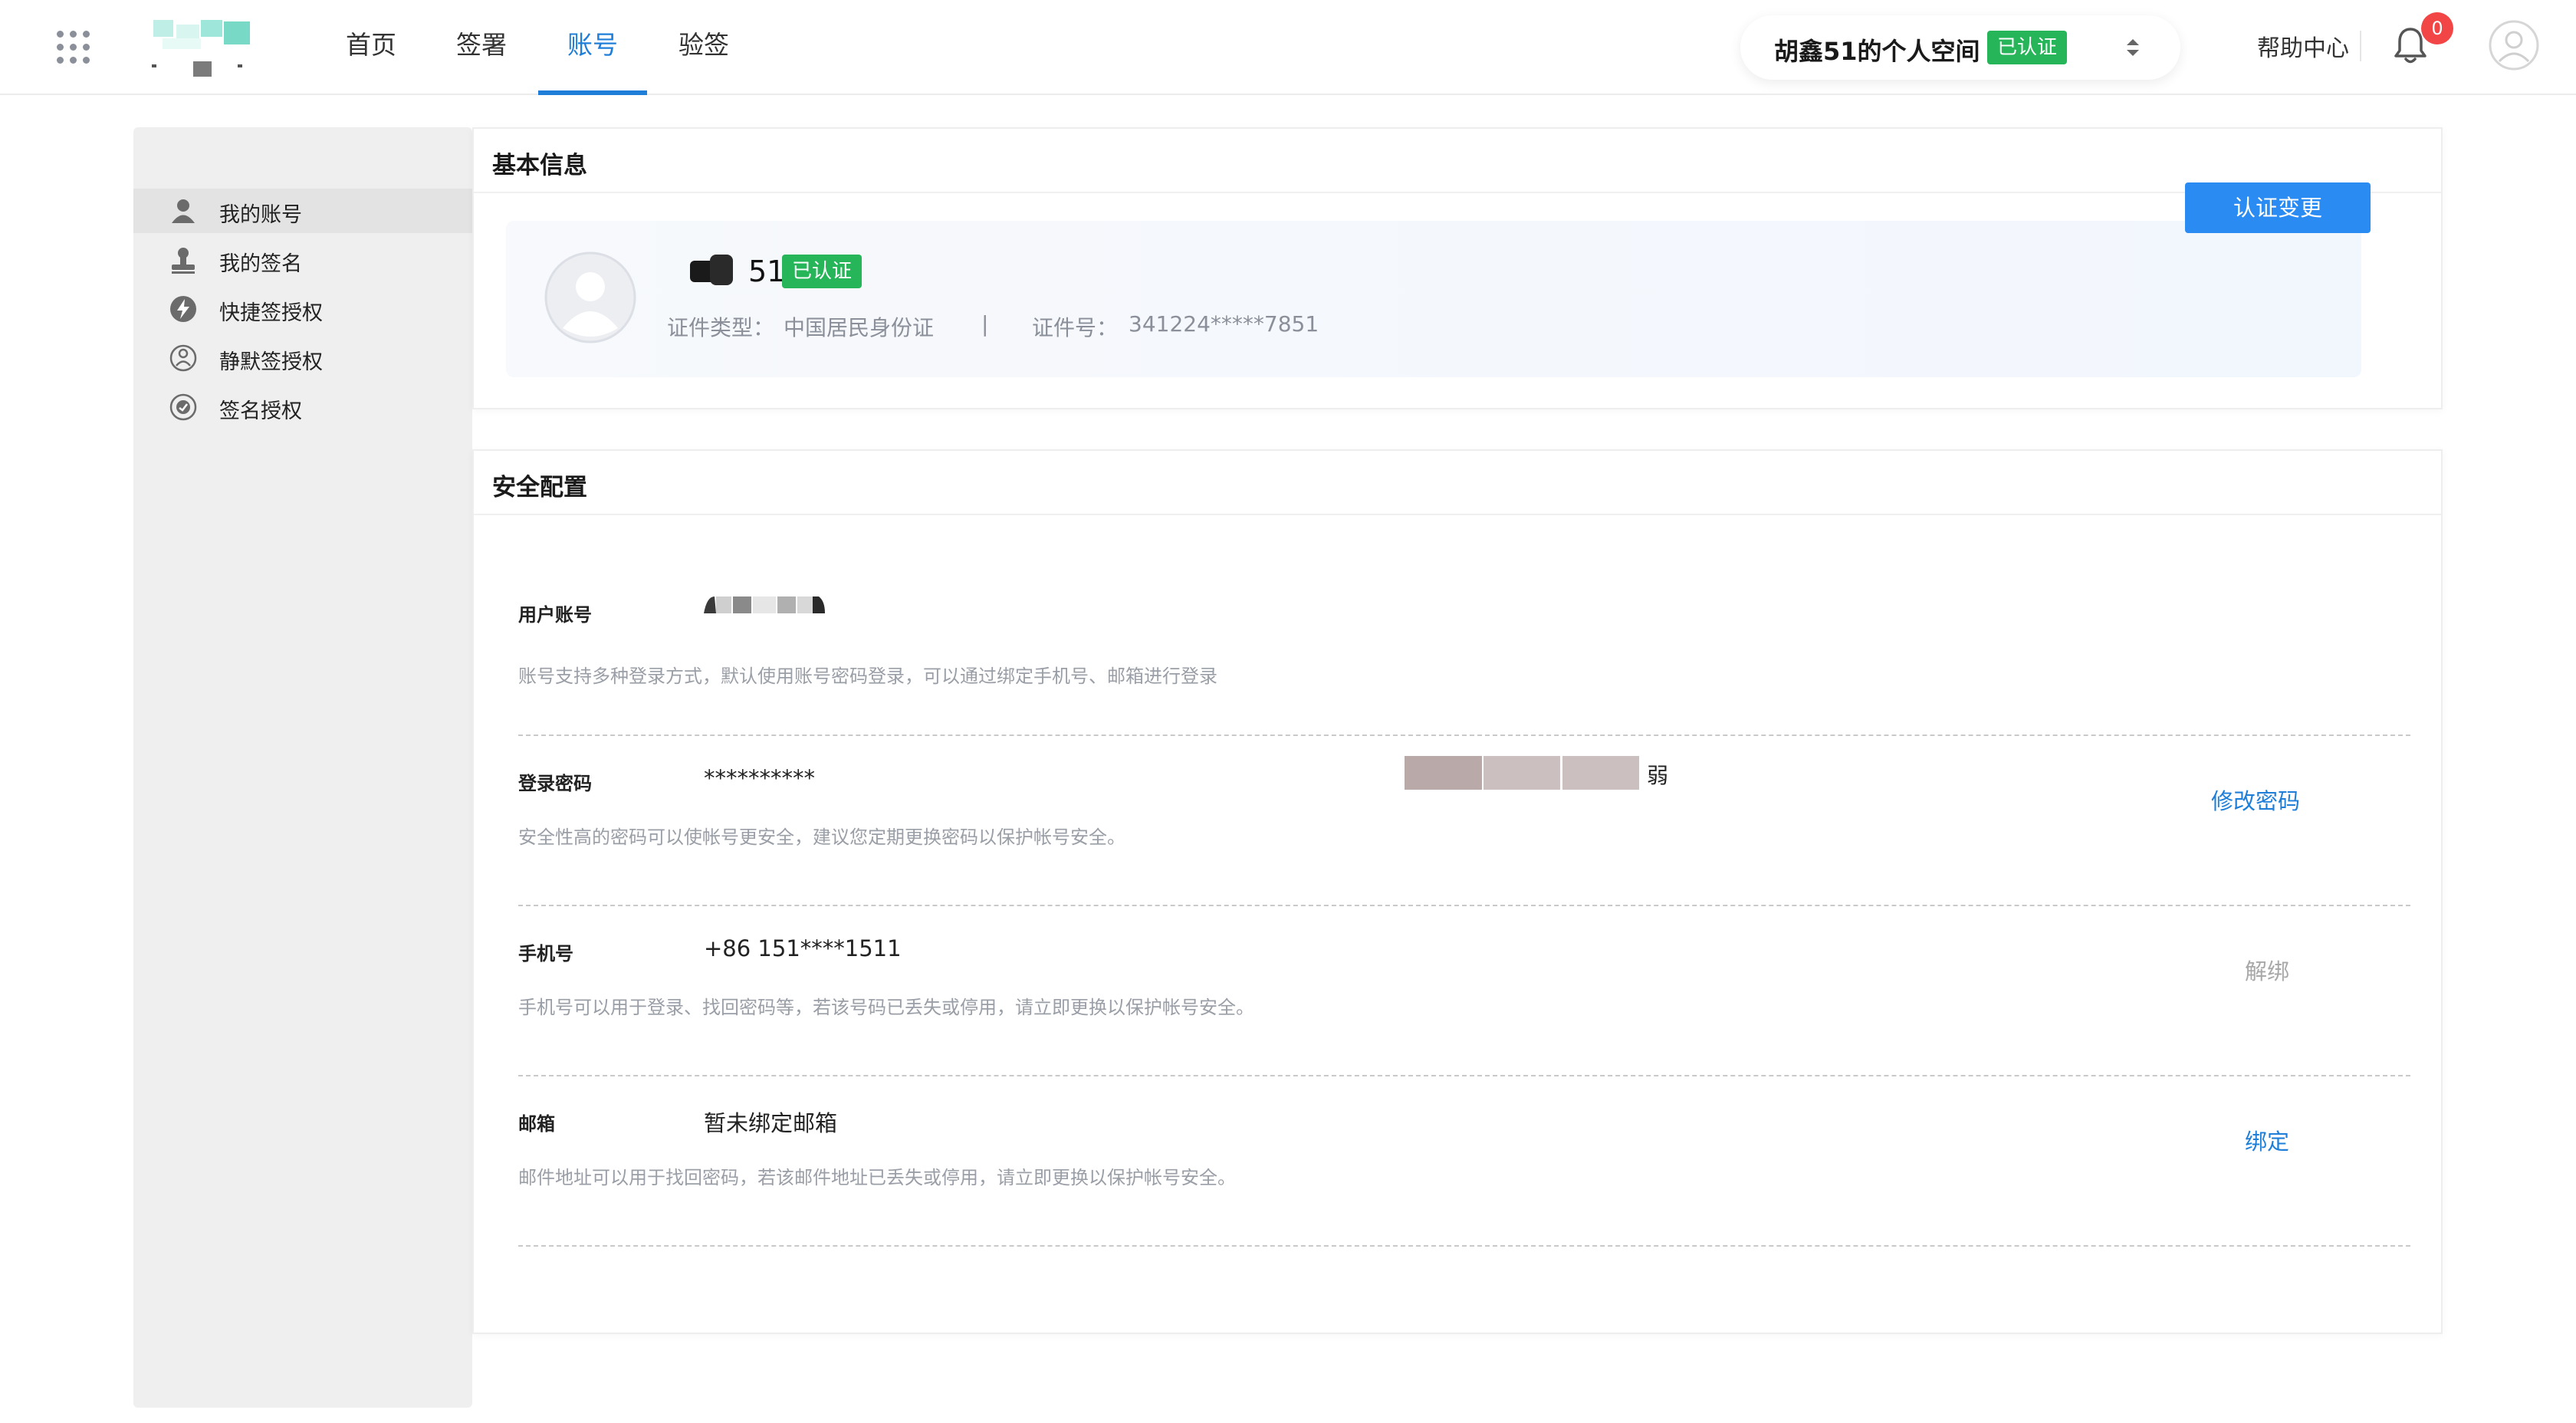  Describe the element at coordinates (764, 604) in the screenshot. I see `account-redaction-mask` at that location.